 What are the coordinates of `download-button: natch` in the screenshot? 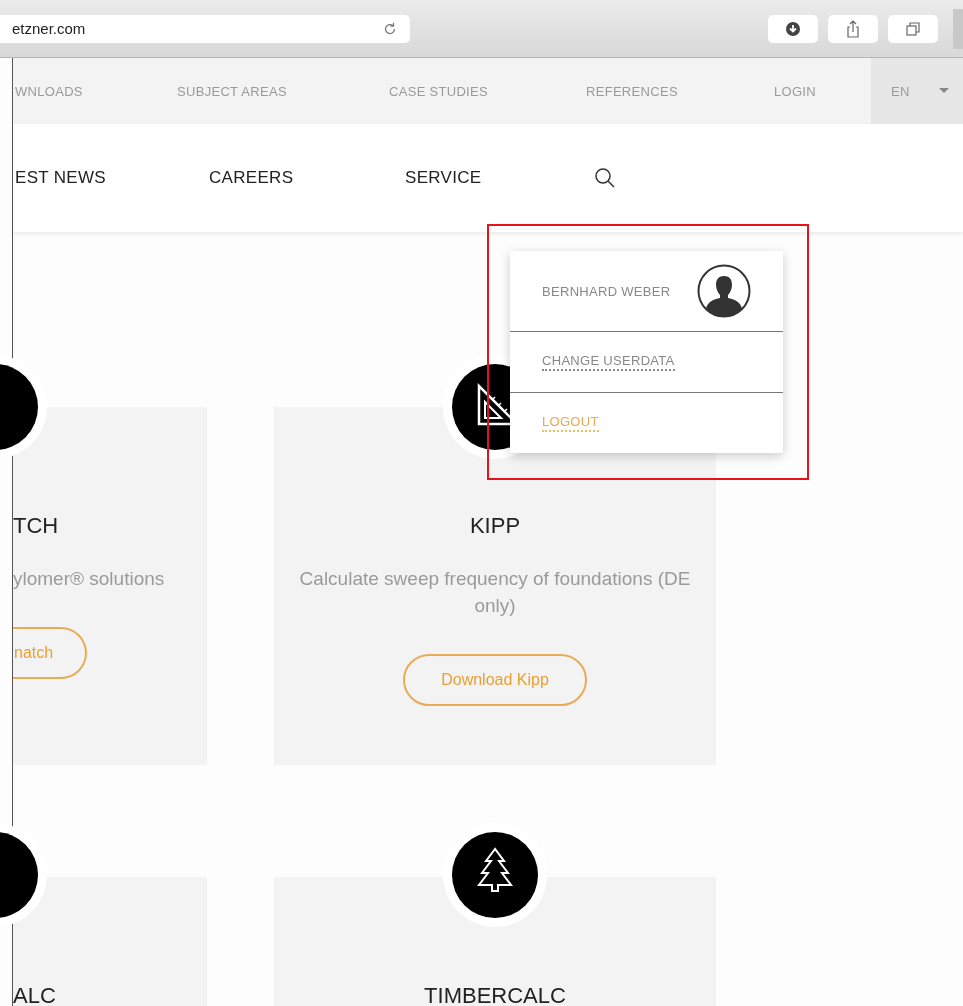 It's located at (50, 653).